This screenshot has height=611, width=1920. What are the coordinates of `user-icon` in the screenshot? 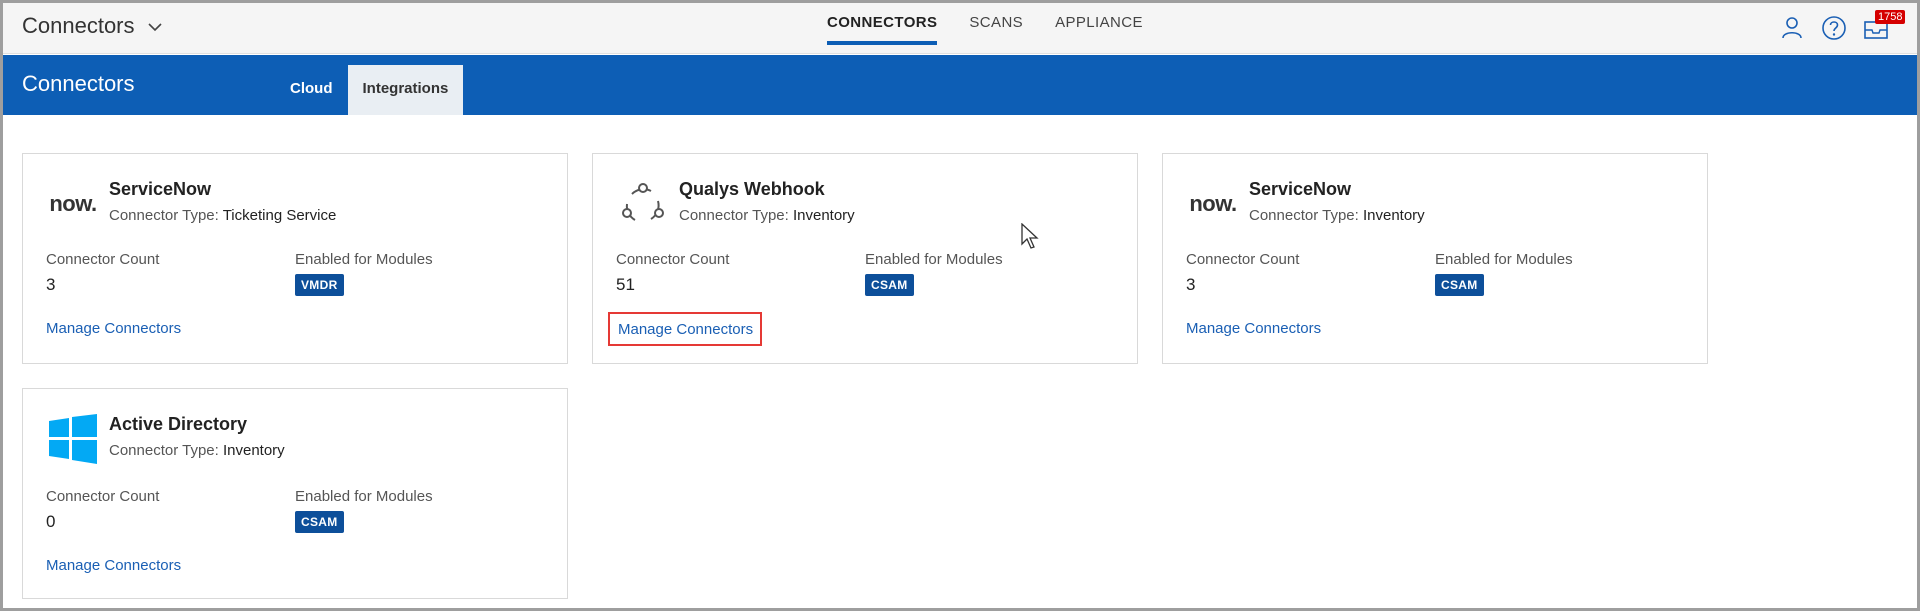 It's located at (1792, 28).